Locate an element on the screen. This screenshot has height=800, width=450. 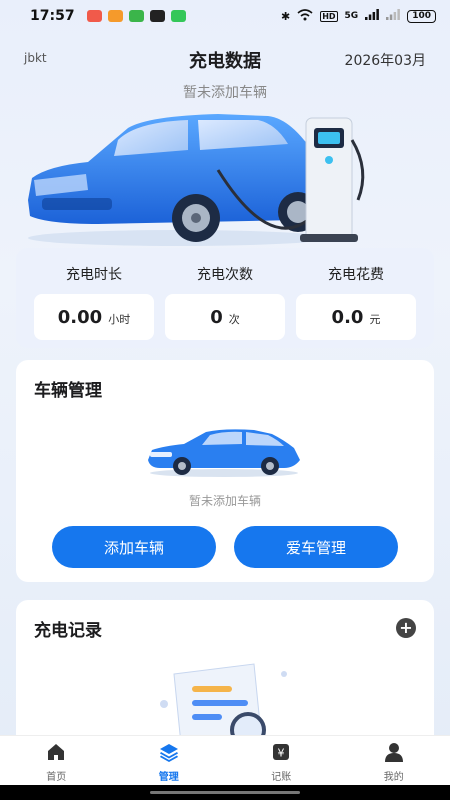
records-card-title: 充电记录 is located at coordinates (68, 631).